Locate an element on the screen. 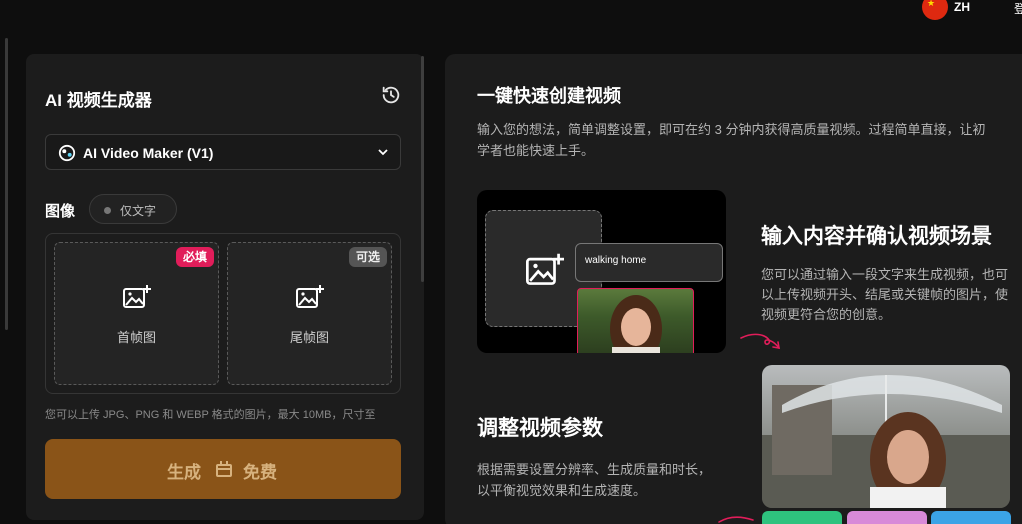  language-switcher: ZH is located at coordinates (962, 7).